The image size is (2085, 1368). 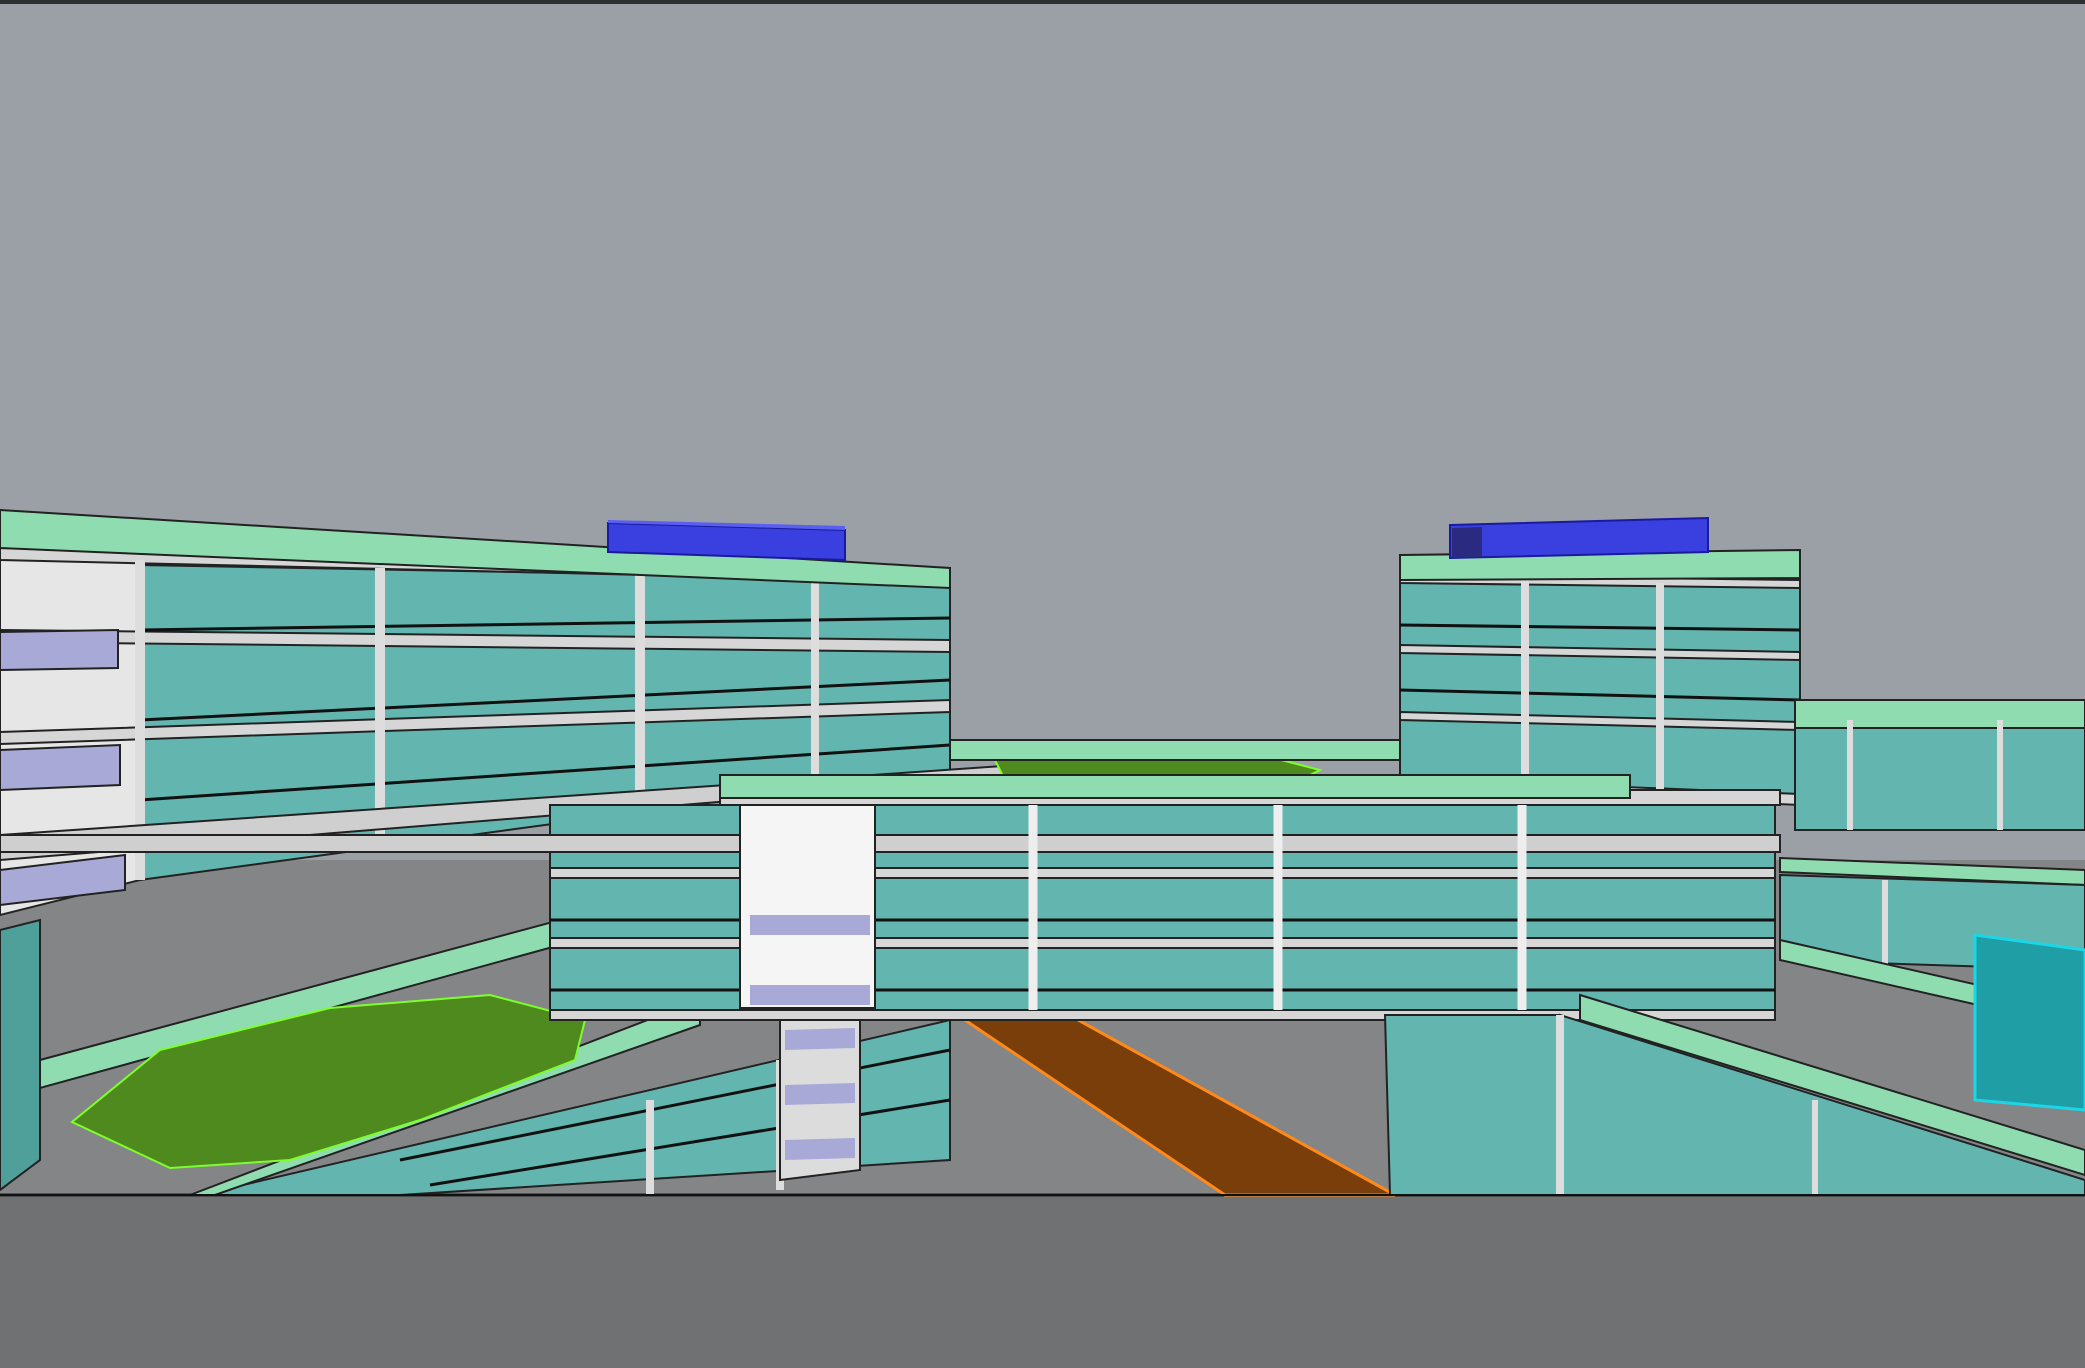 I want to click on back-railing, so click(x=1175, y=750).